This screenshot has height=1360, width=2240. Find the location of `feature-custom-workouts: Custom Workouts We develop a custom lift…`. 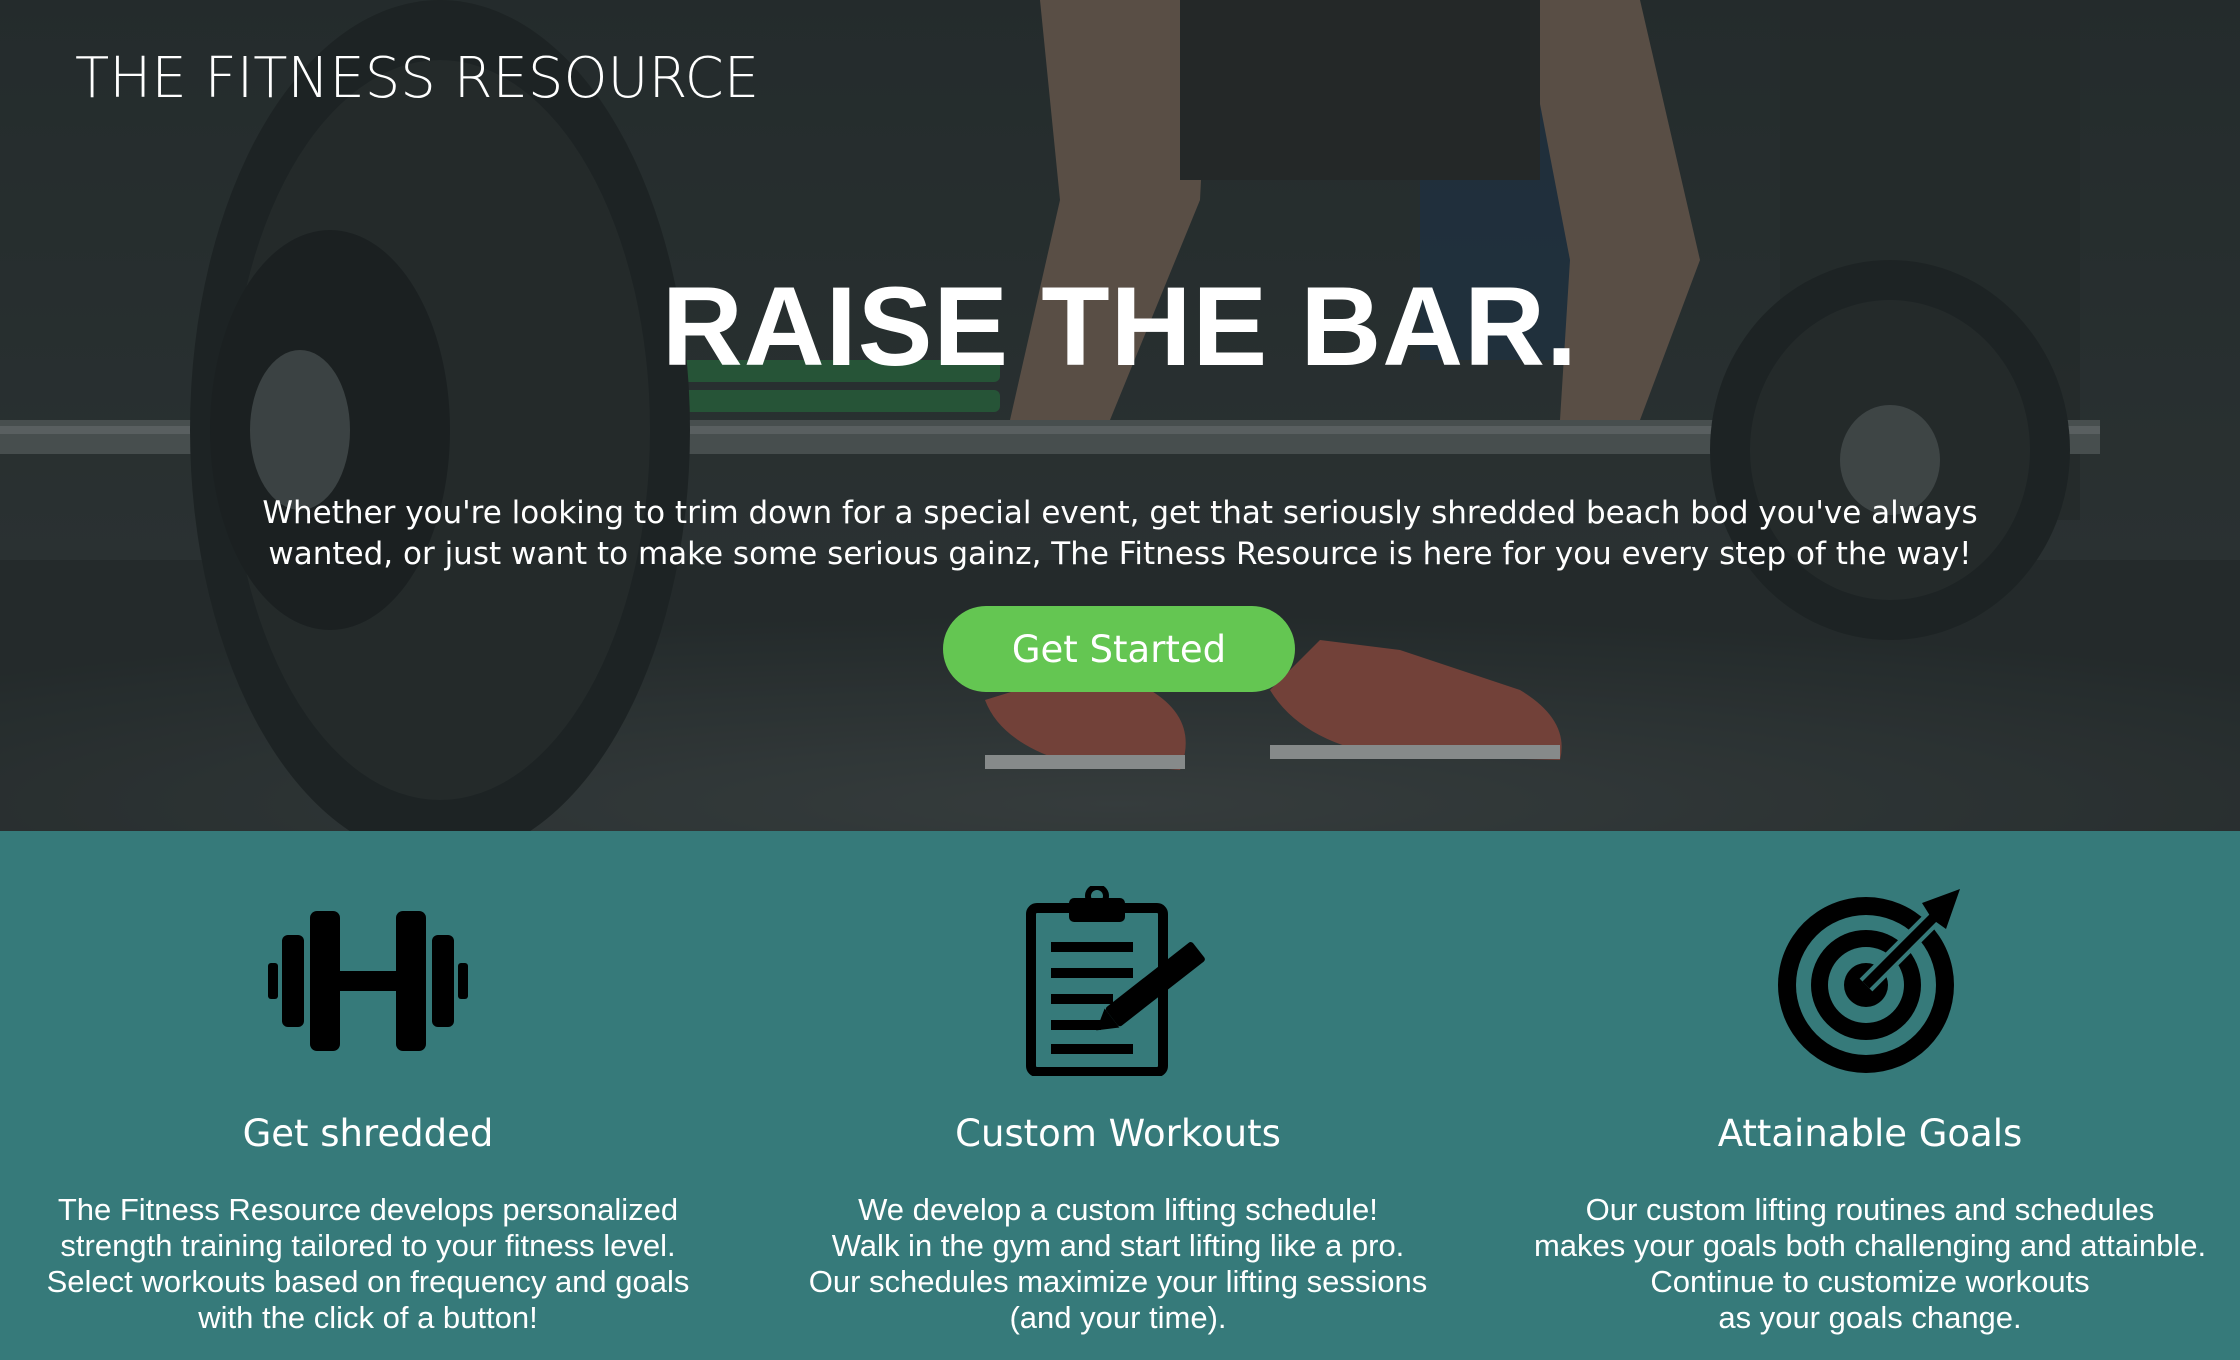

feature-custom-workouts: Custom Workouts We develop a custom lift… is located at coordinates (1118, 1095).